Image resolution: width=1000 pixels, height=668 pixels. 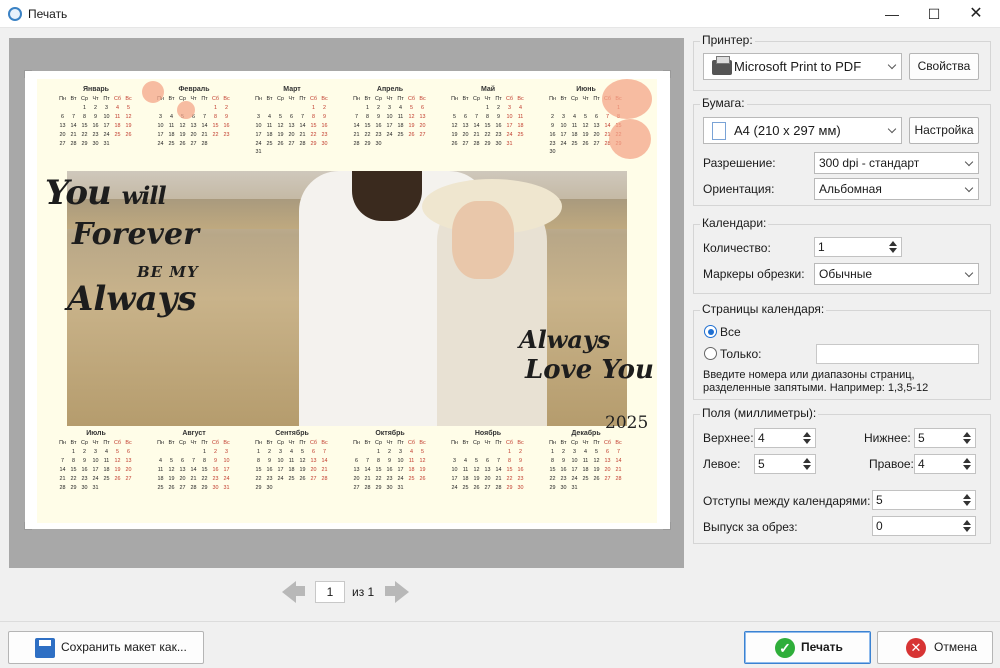 What do you see at coordinates (728, 438) in the screenshot?
I see `margin-top-label: Верхнее:` at bounding box center [728, 438].